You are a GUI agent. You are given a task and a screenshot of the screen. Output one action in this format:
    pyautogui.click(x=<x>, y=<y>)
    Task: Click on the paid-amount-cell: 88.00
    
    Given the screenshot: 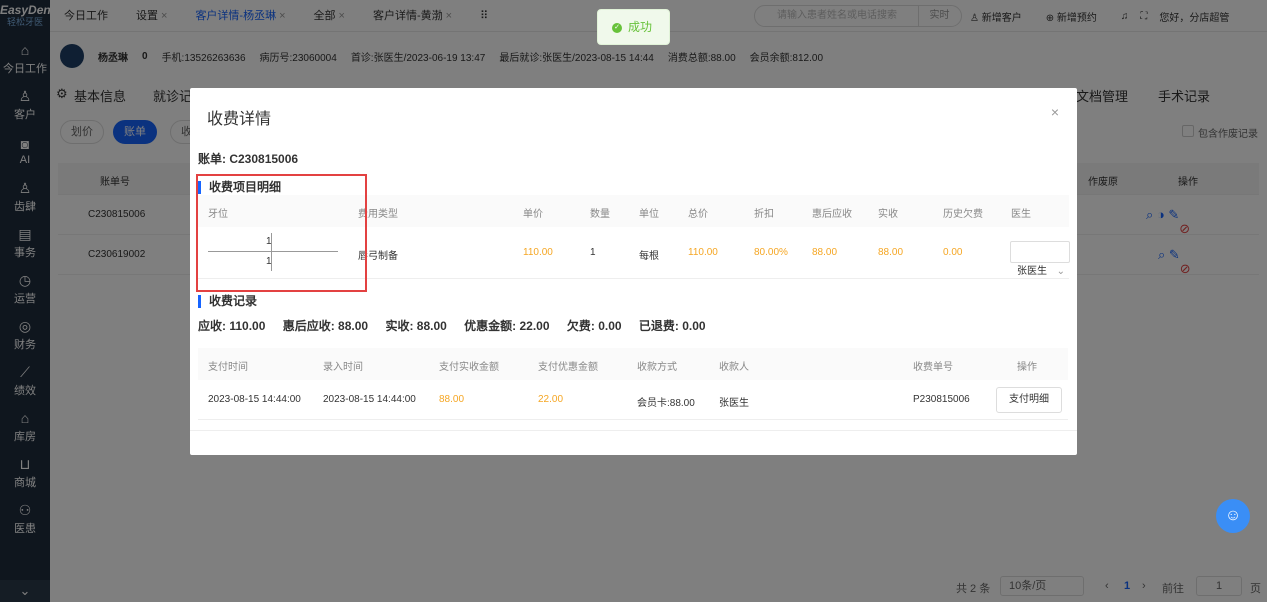 What is the action you would take?
    pyautogui.click(x=452, y=399)
    